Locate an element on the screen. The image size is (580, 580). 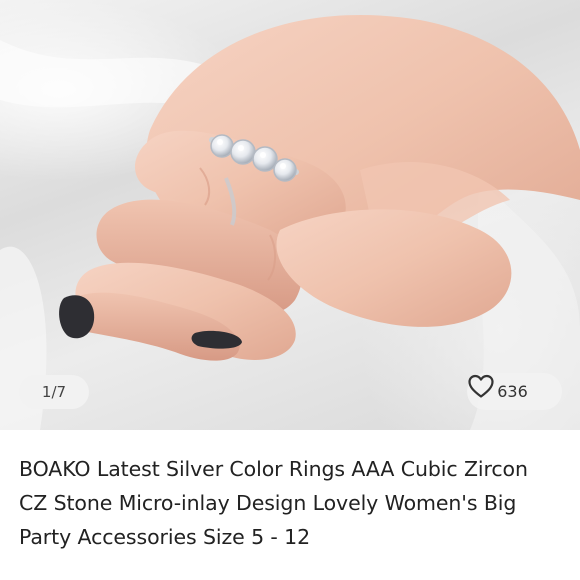
image-counter: 1/7 is located at coordinates (54, 392).